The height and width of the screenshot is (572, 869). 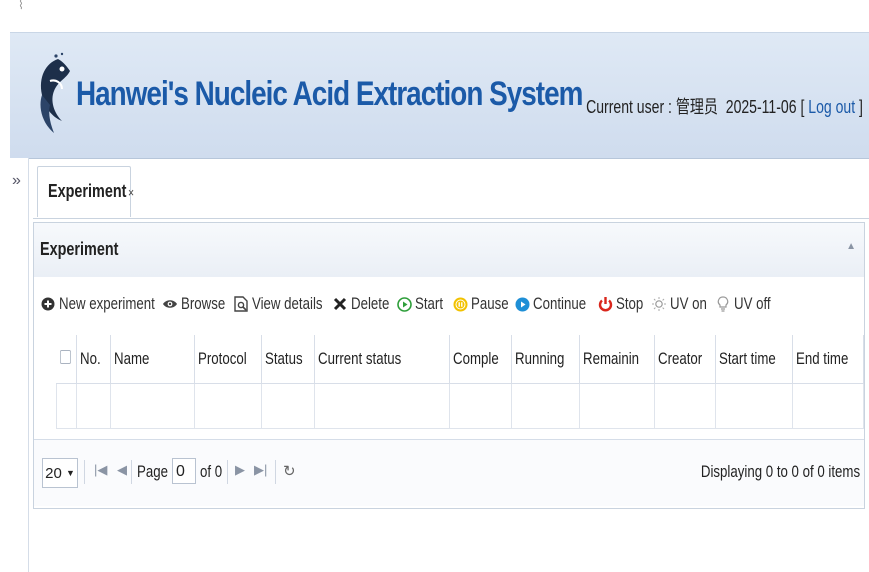 I want to click on uv-on-button: UV on, so click(x=684, y=304).